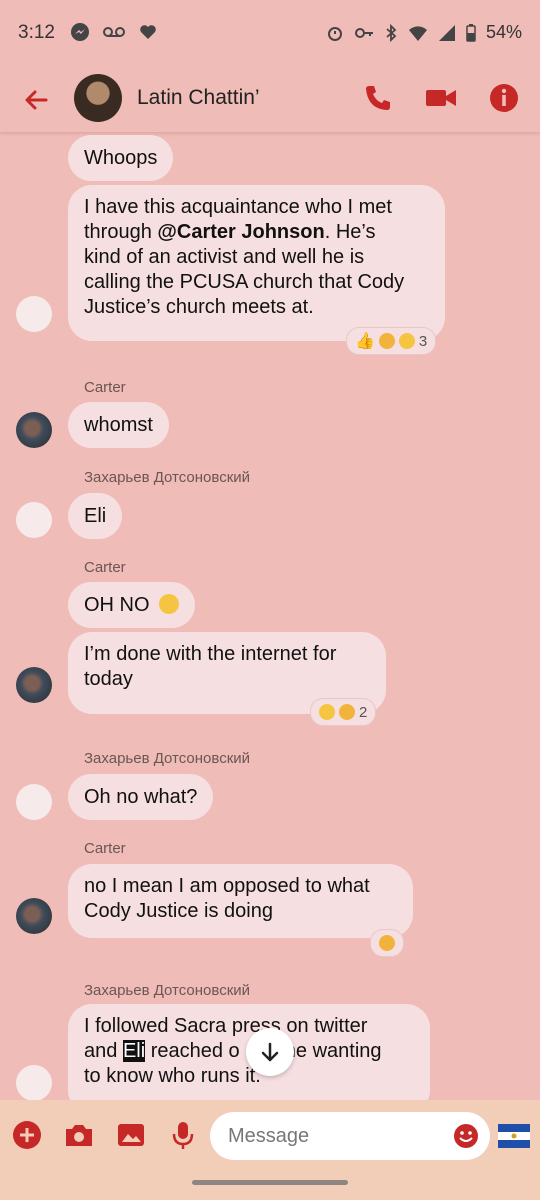  I want to click on scream-cat-emoji, so click(386, 341).